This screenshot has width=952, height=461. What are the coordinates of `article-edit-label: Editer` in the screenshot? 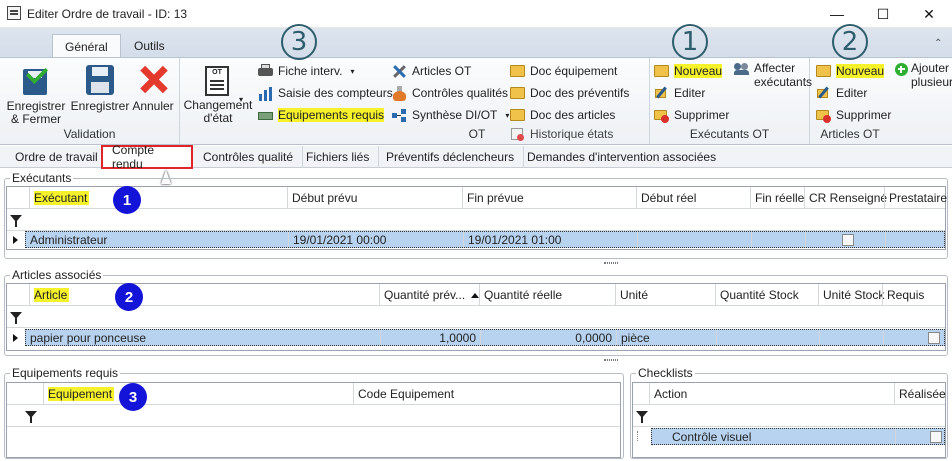 It's located at (852, 93).